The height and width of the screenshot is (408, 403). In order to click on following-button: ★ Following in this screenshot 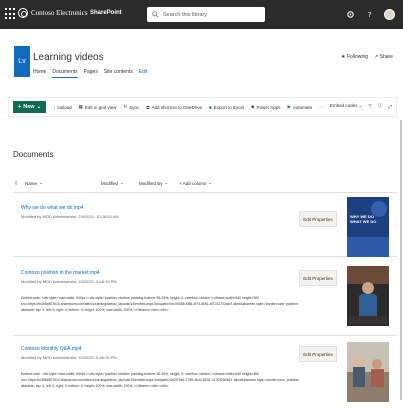, I will do `click(354, 57)`.